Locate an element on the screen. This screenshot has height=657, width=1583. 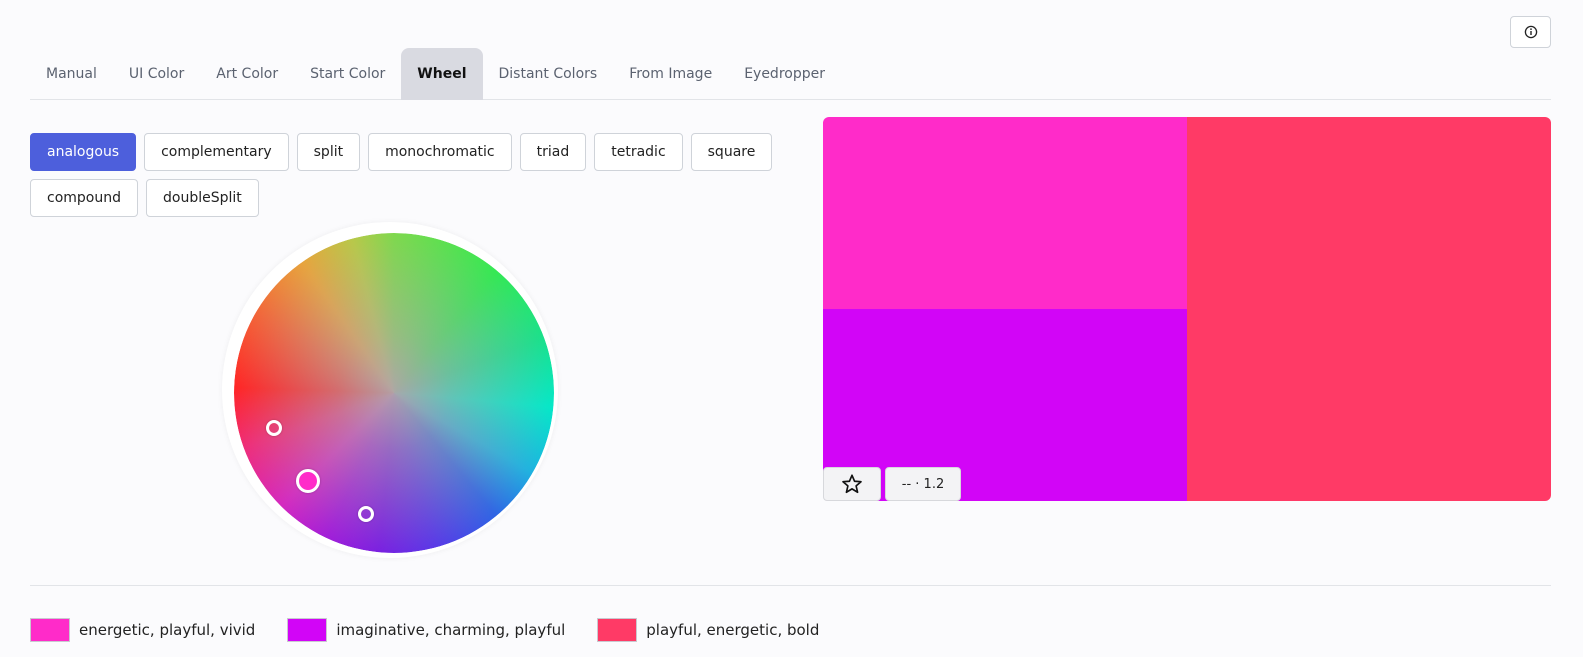
harmony-compound-button: compound is located at coordinates (84, 198).